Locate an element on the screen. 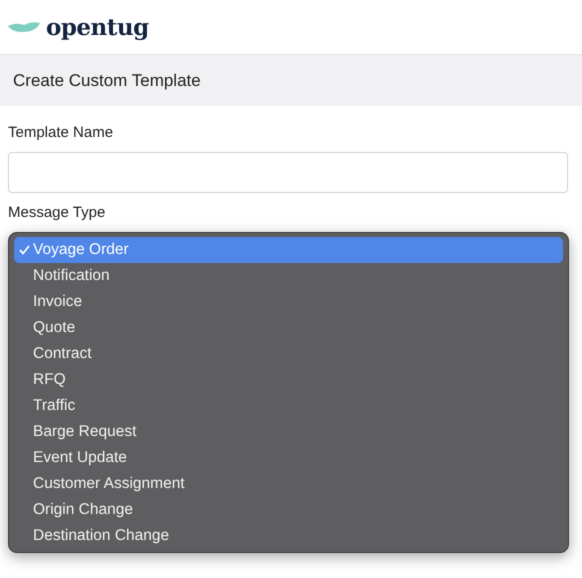 This screenshot has height=578, width=582. menu-option: Destination Change is located at coordinates (288, 536).